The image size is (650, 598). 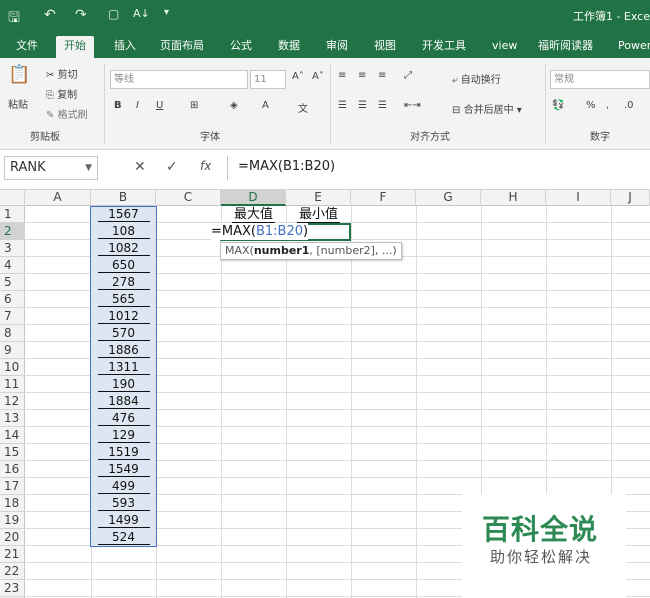 What do you see at coordinates (233, 231) in the screenshot?
I see `formula-prefix: =MAX(` at bounding box center [233, 231].